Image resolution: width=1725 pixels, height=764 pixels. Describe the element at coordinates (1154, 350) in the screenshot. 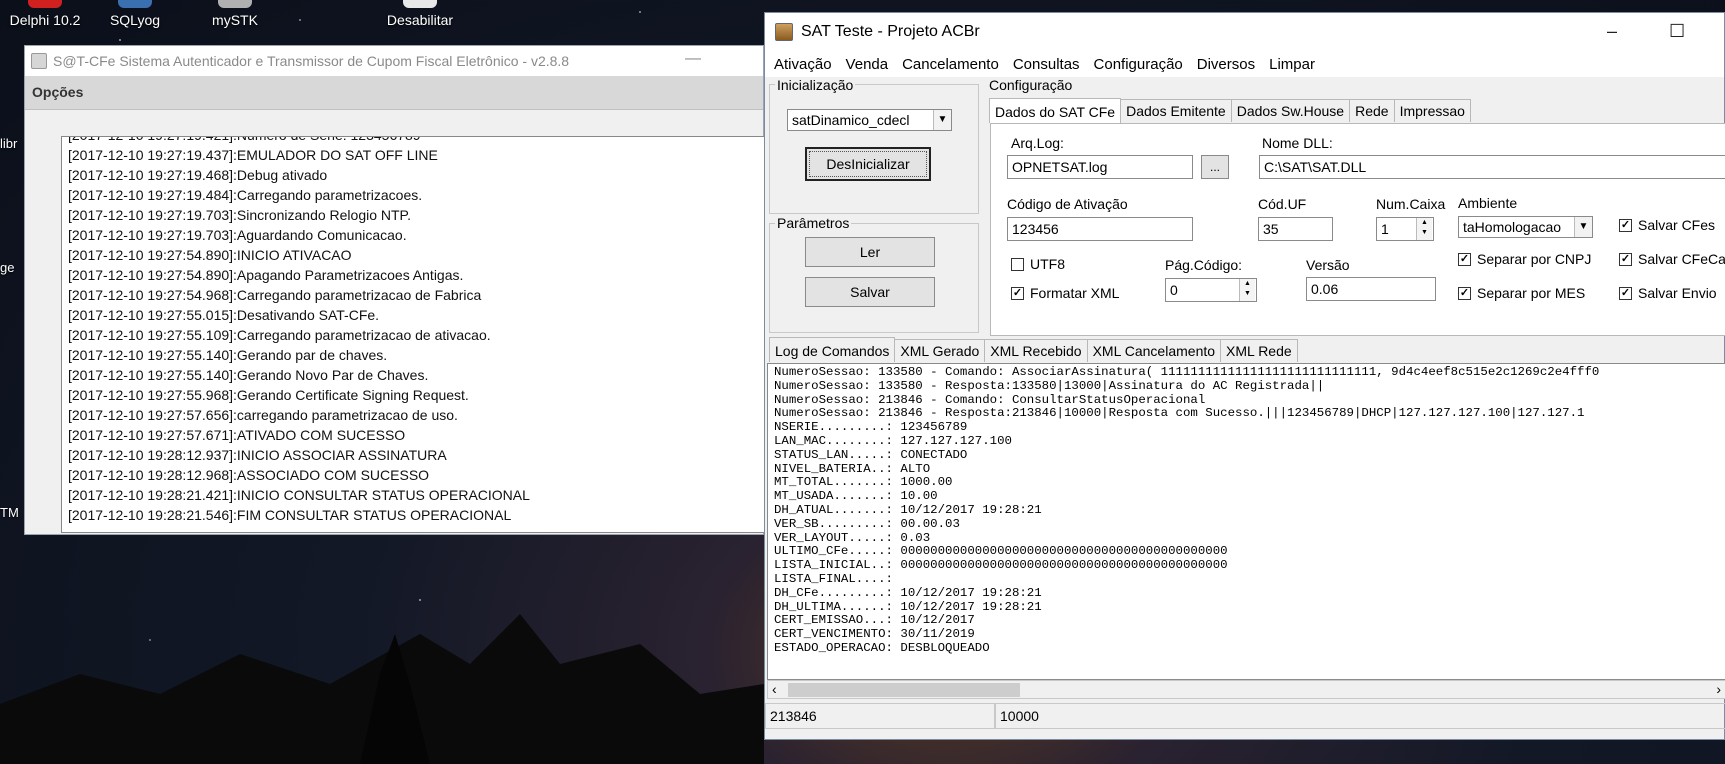

I see `tab-xml-cancelamento: XML Cancelamento` at that location.